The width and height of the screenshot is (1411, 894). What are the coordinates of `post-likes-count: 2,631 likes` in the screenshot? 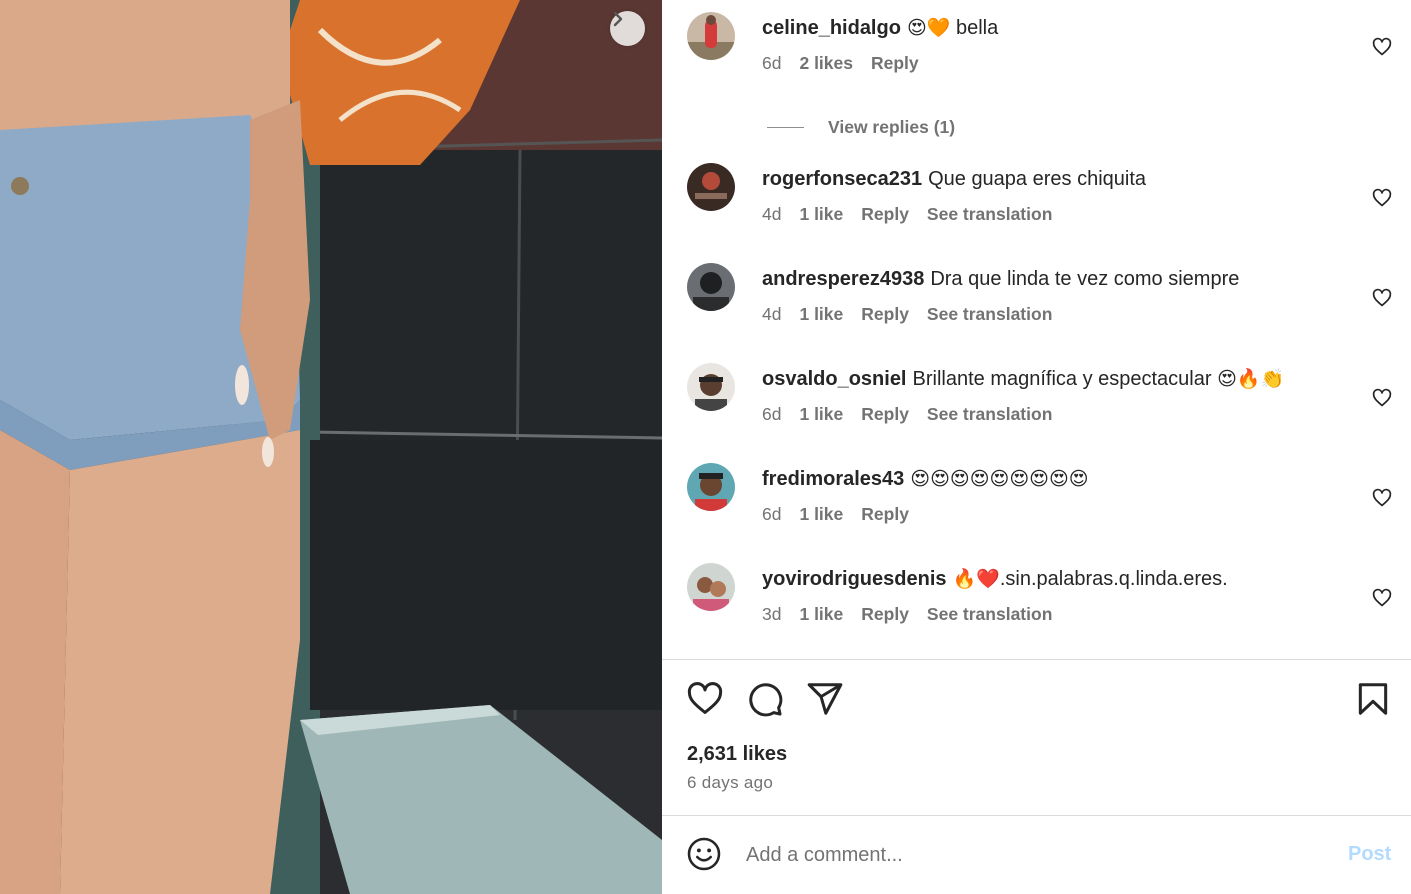 It's located at (737, 754).